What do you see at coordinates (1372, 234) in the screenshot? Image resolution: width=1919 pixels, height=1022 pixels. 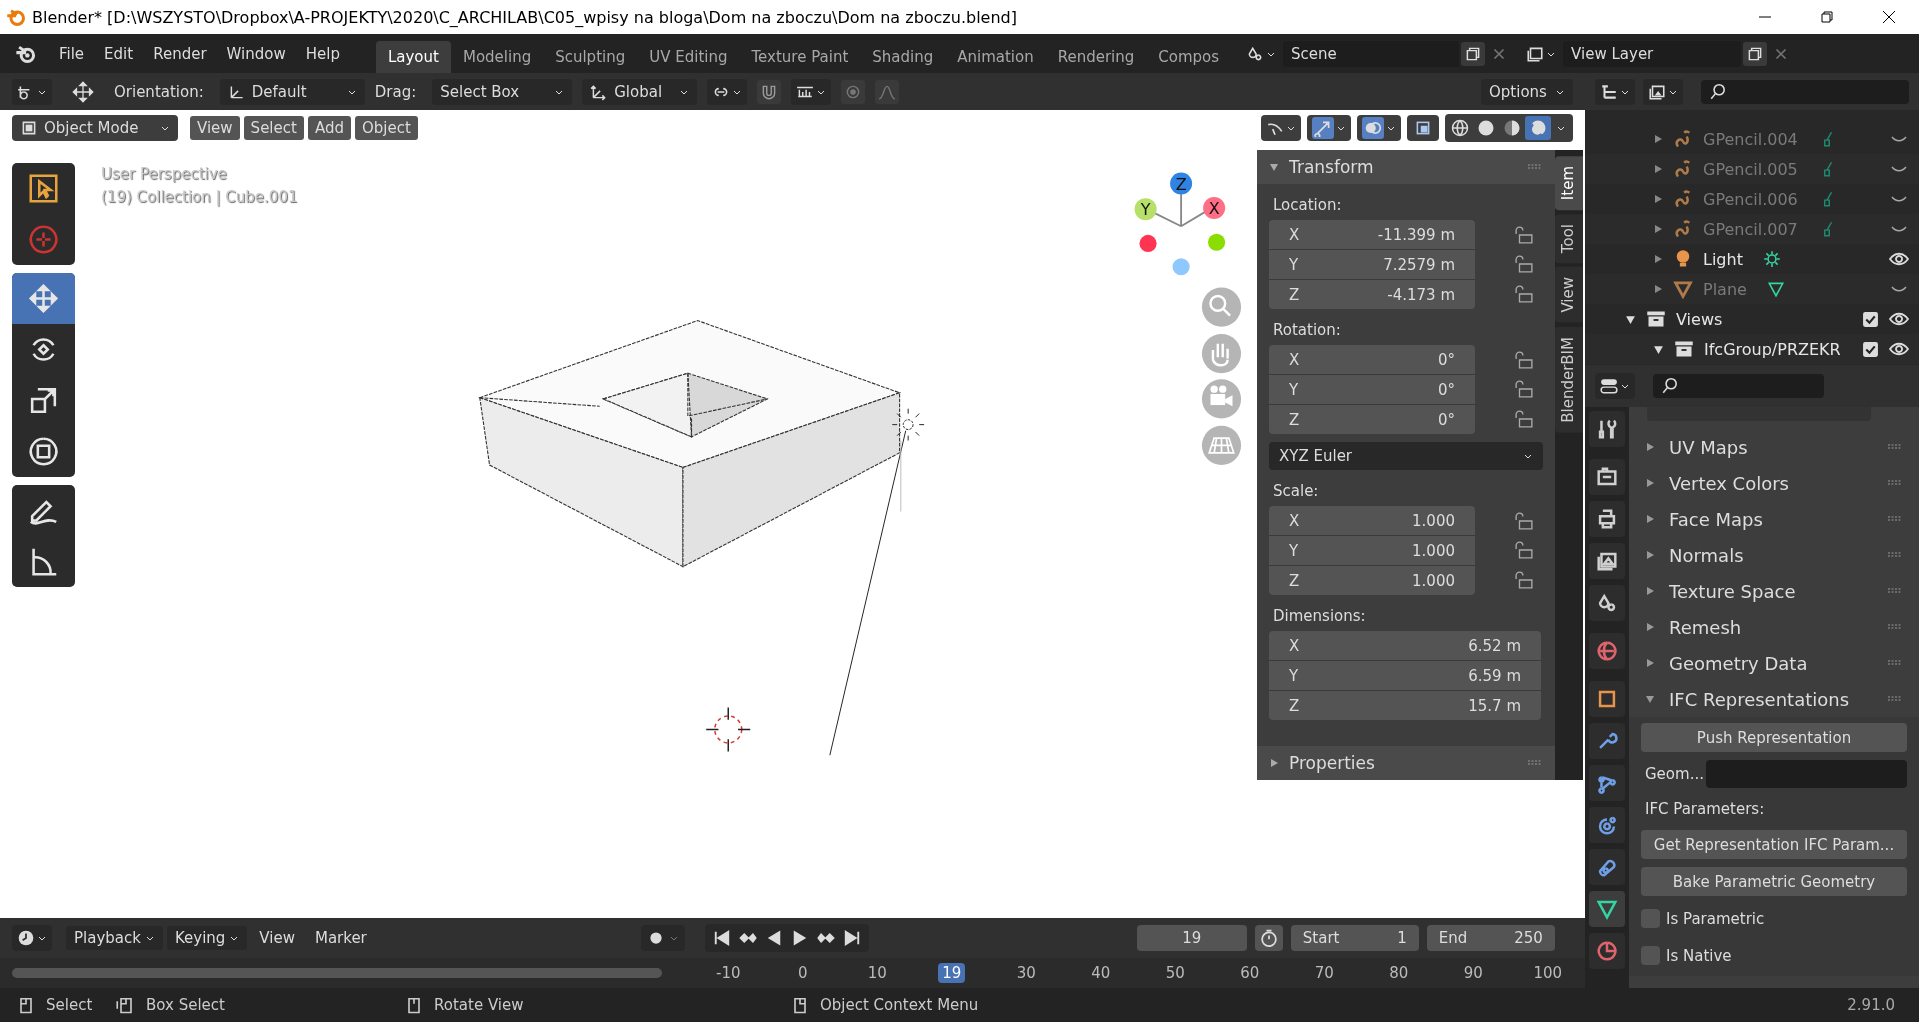 I see `number-field: X -11.399 m` at bounding box center [1372, 234].